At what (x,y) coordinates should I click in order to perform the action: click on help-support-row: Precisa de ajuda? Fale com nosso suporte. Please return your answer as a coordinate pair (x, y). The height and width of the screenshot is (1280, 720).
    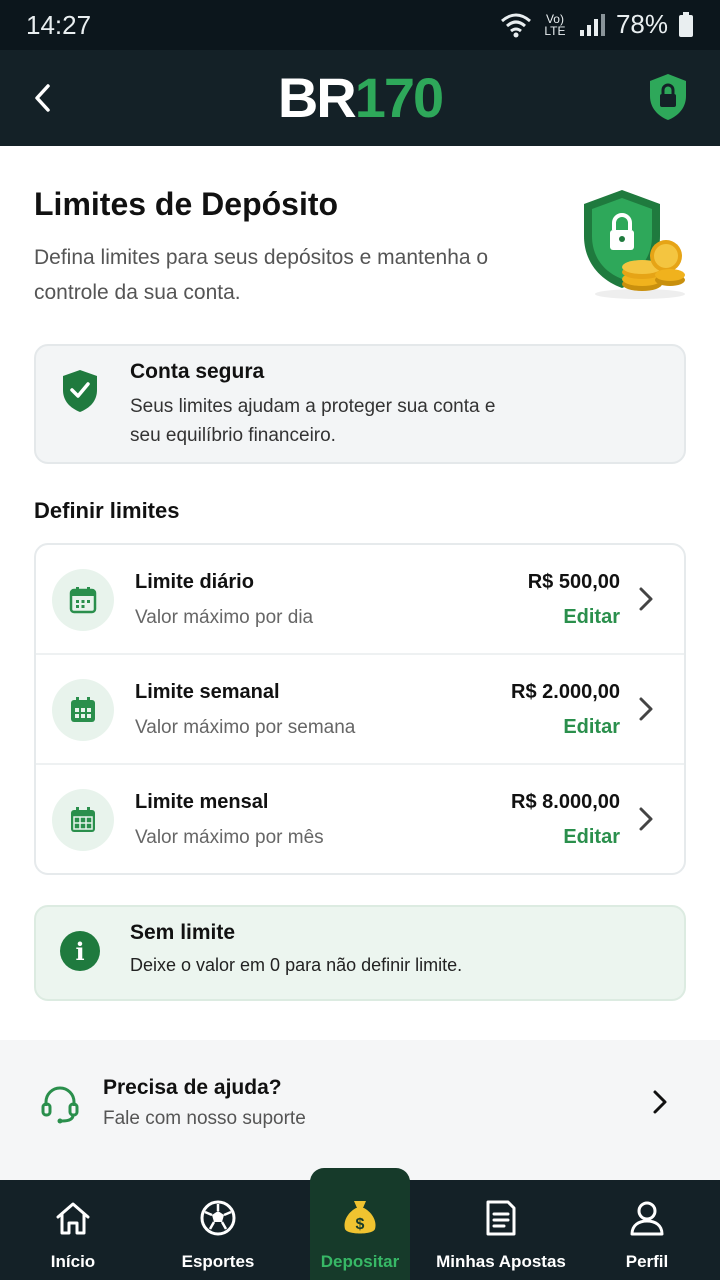
    Looking at the image, I should click on (360, 1110).